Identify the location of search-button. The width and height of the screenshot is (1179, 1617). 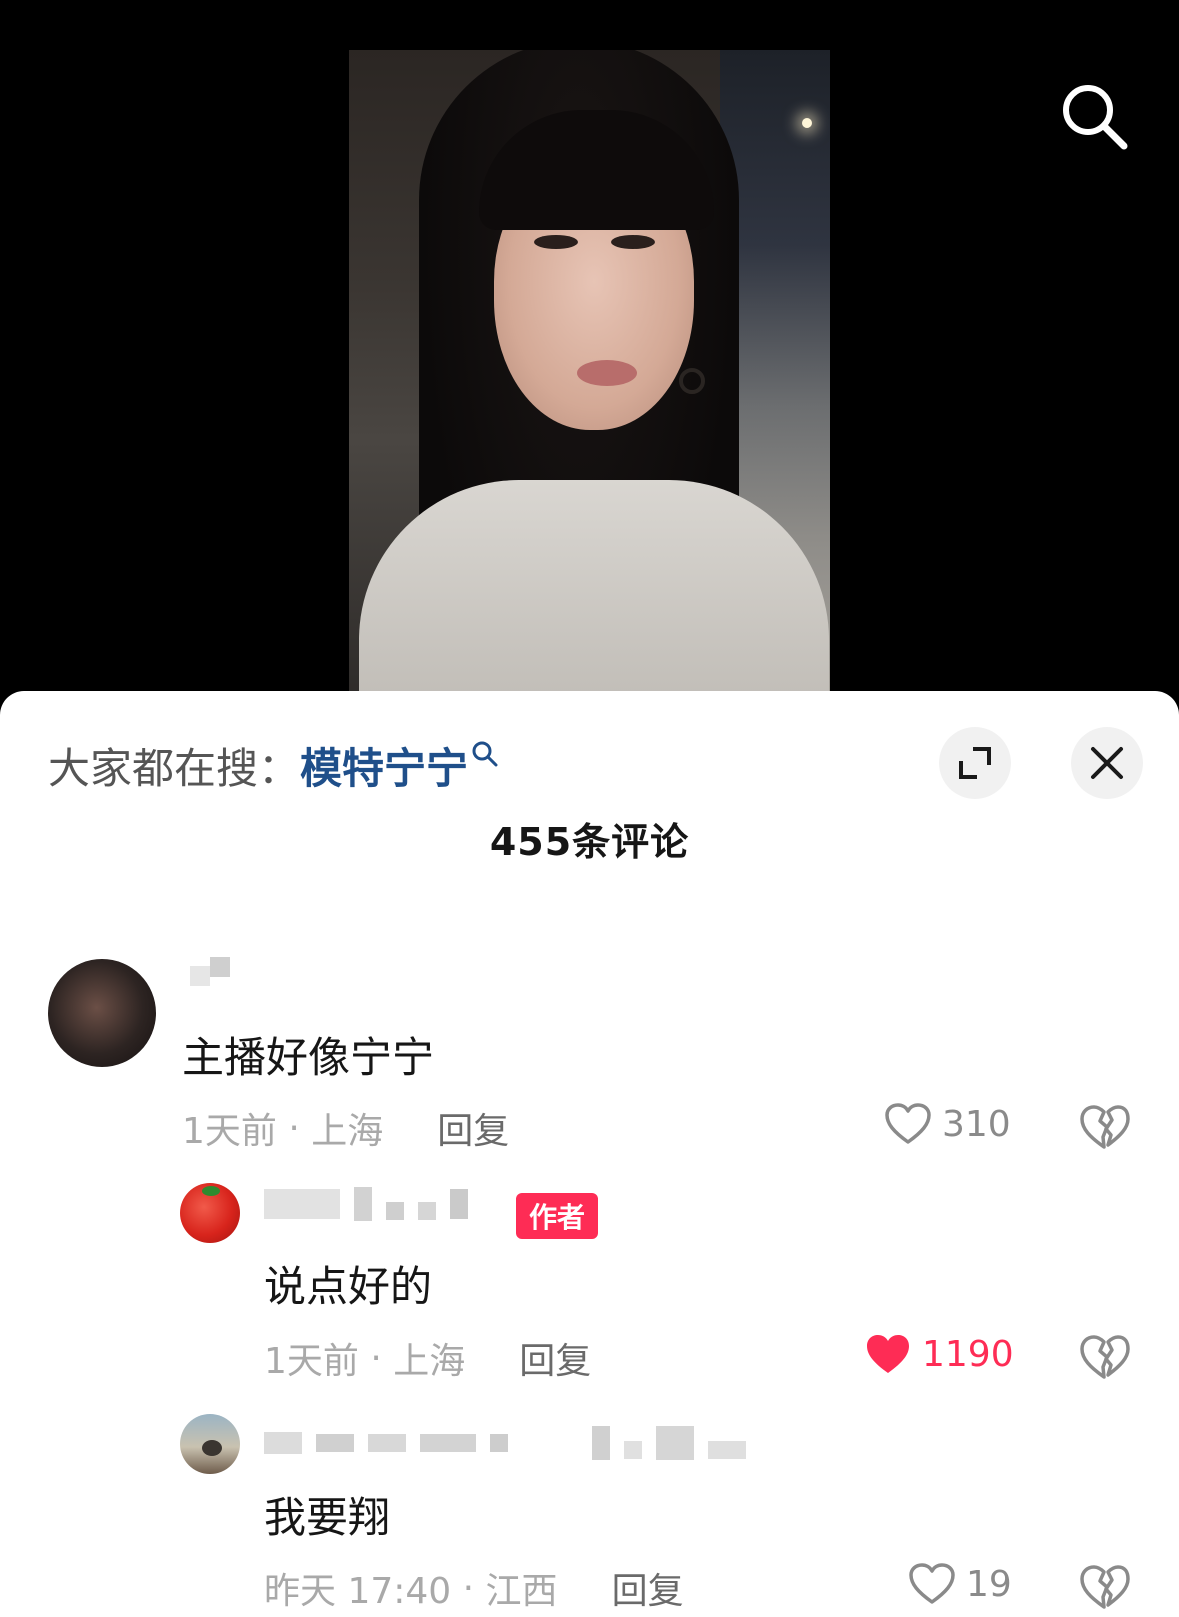
(1095, 117).